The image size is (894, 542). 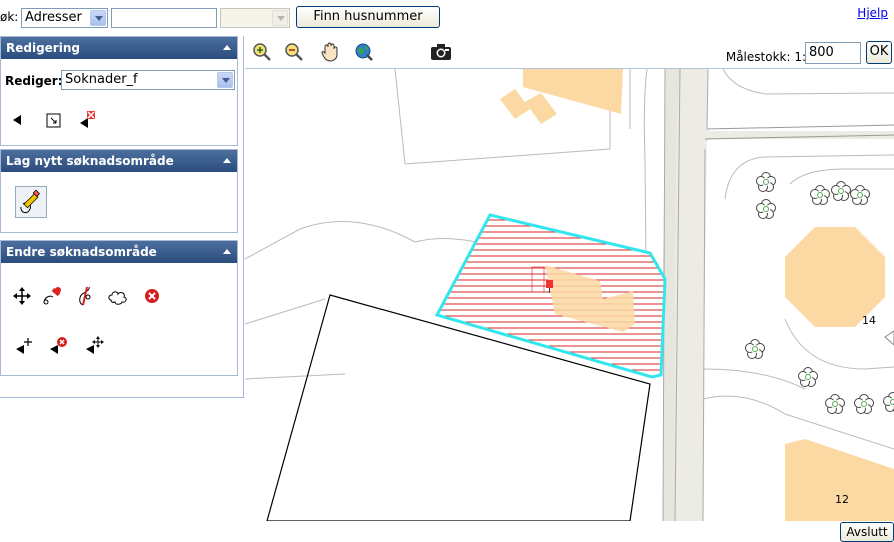 What do you see at coordinates (9, 17) in the screenshot?
I see `search-label: øk:` at bounding box center [9, 17].